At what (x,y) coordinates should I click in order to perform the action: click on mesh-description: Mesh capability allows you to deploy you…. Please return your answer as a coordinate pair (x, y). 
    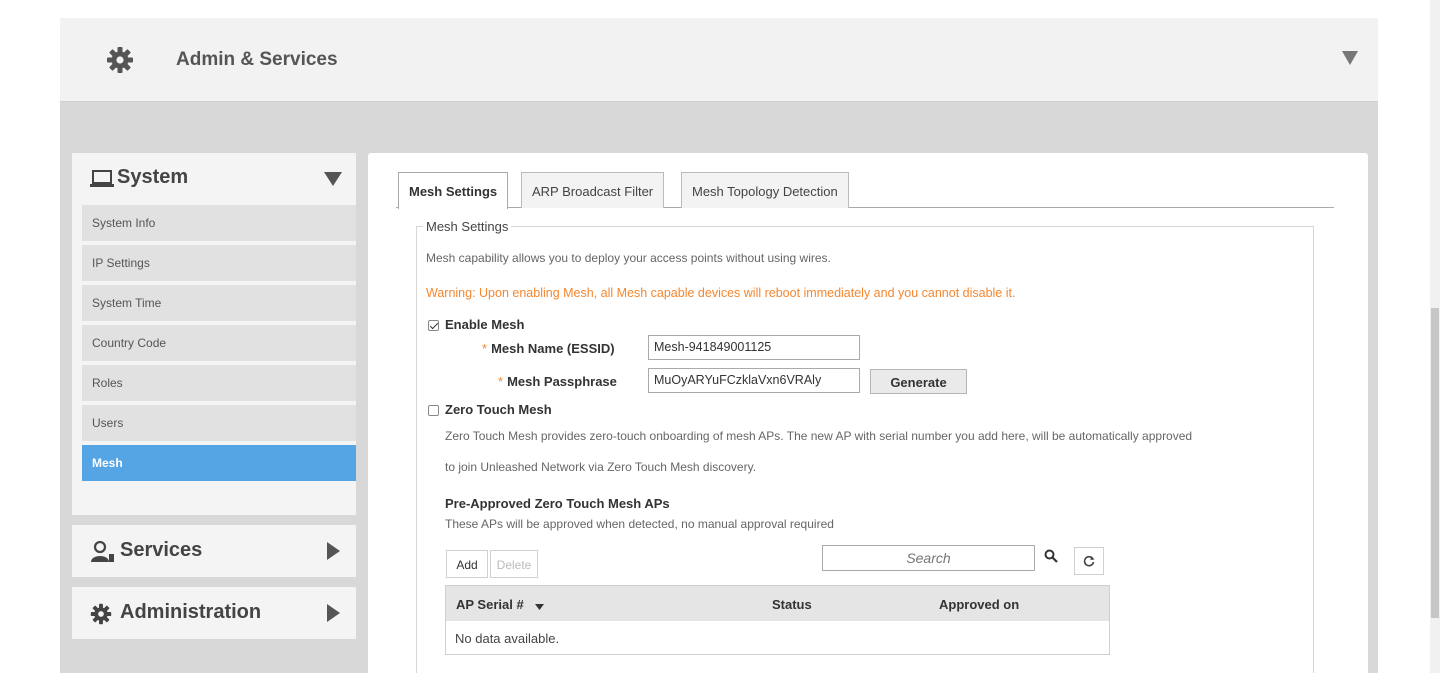
    Looking at the image, I should click on (628, 258).